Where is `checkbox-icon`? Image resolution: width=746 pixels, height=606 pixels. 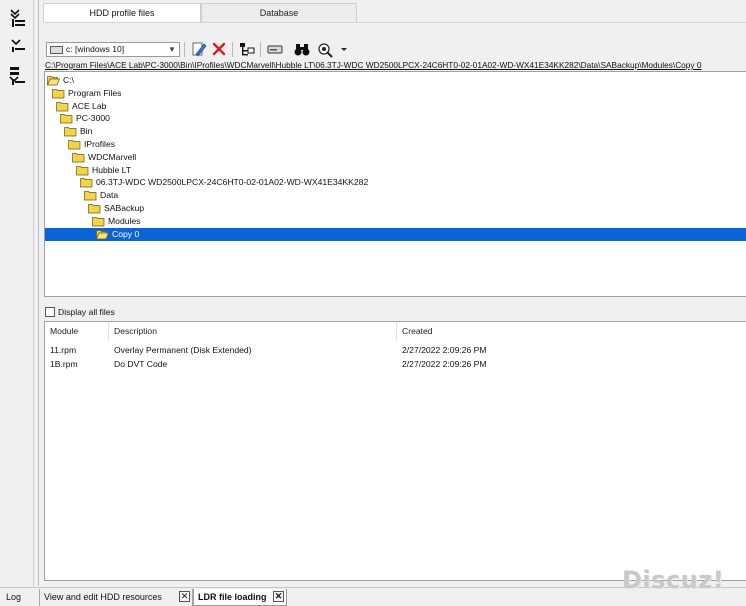
checkbox-icon is located at coordinates (50, 312).